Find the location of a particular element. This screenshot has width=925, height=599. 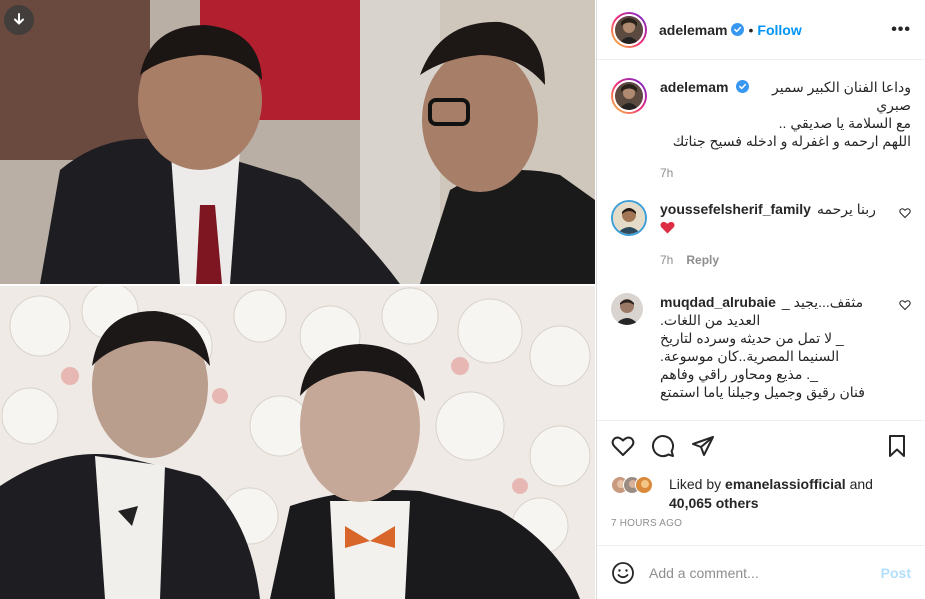

comment-line: مثقف...يجيد _ is located at coordinates (822, 302).